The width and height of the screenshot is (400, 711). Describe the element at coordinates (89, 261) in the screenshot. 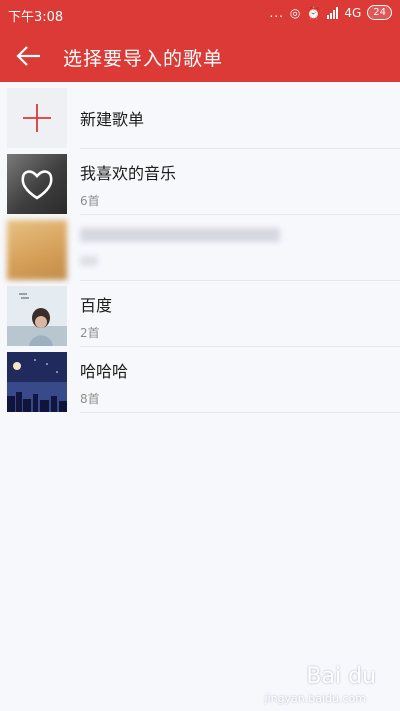

I see `blurred-count-placeholder` at that location.